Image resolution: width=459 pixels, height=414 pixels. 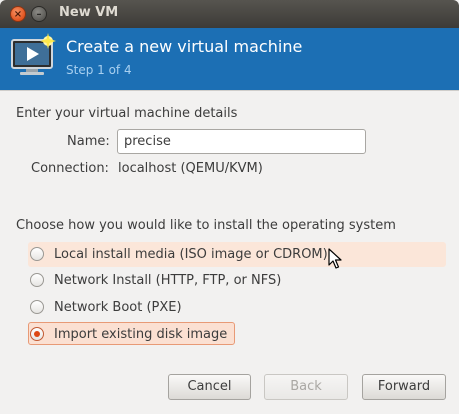 What do you see at coordinates (168, 280) in the screenshot?
I see `radio-label: Network Install (HTTP, FTP, or NFS)` at bounding box center [168, 280].